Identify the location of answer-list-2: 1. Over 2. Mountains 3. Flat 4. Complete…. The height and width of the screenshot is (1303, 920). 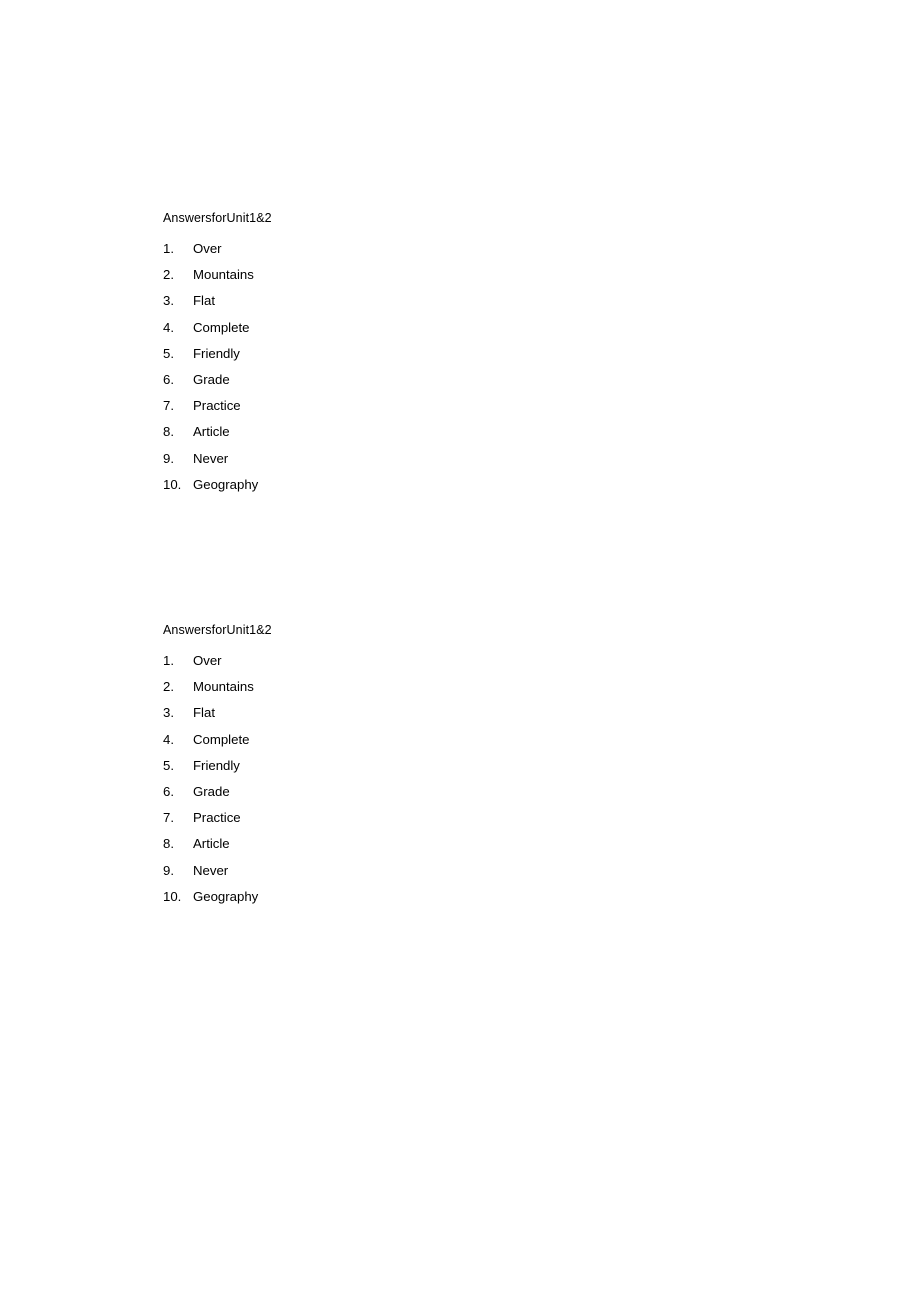
(217, 779).